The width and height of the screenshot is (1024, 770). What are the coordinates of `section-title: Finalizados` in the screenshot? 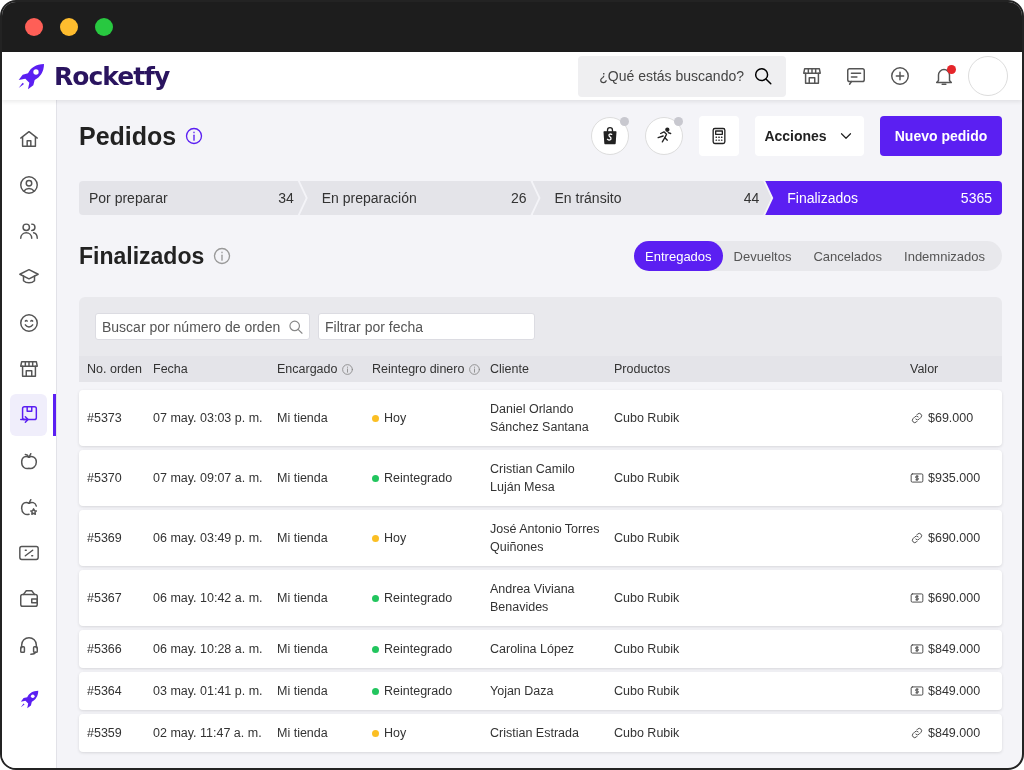 It's located at (142, 256).